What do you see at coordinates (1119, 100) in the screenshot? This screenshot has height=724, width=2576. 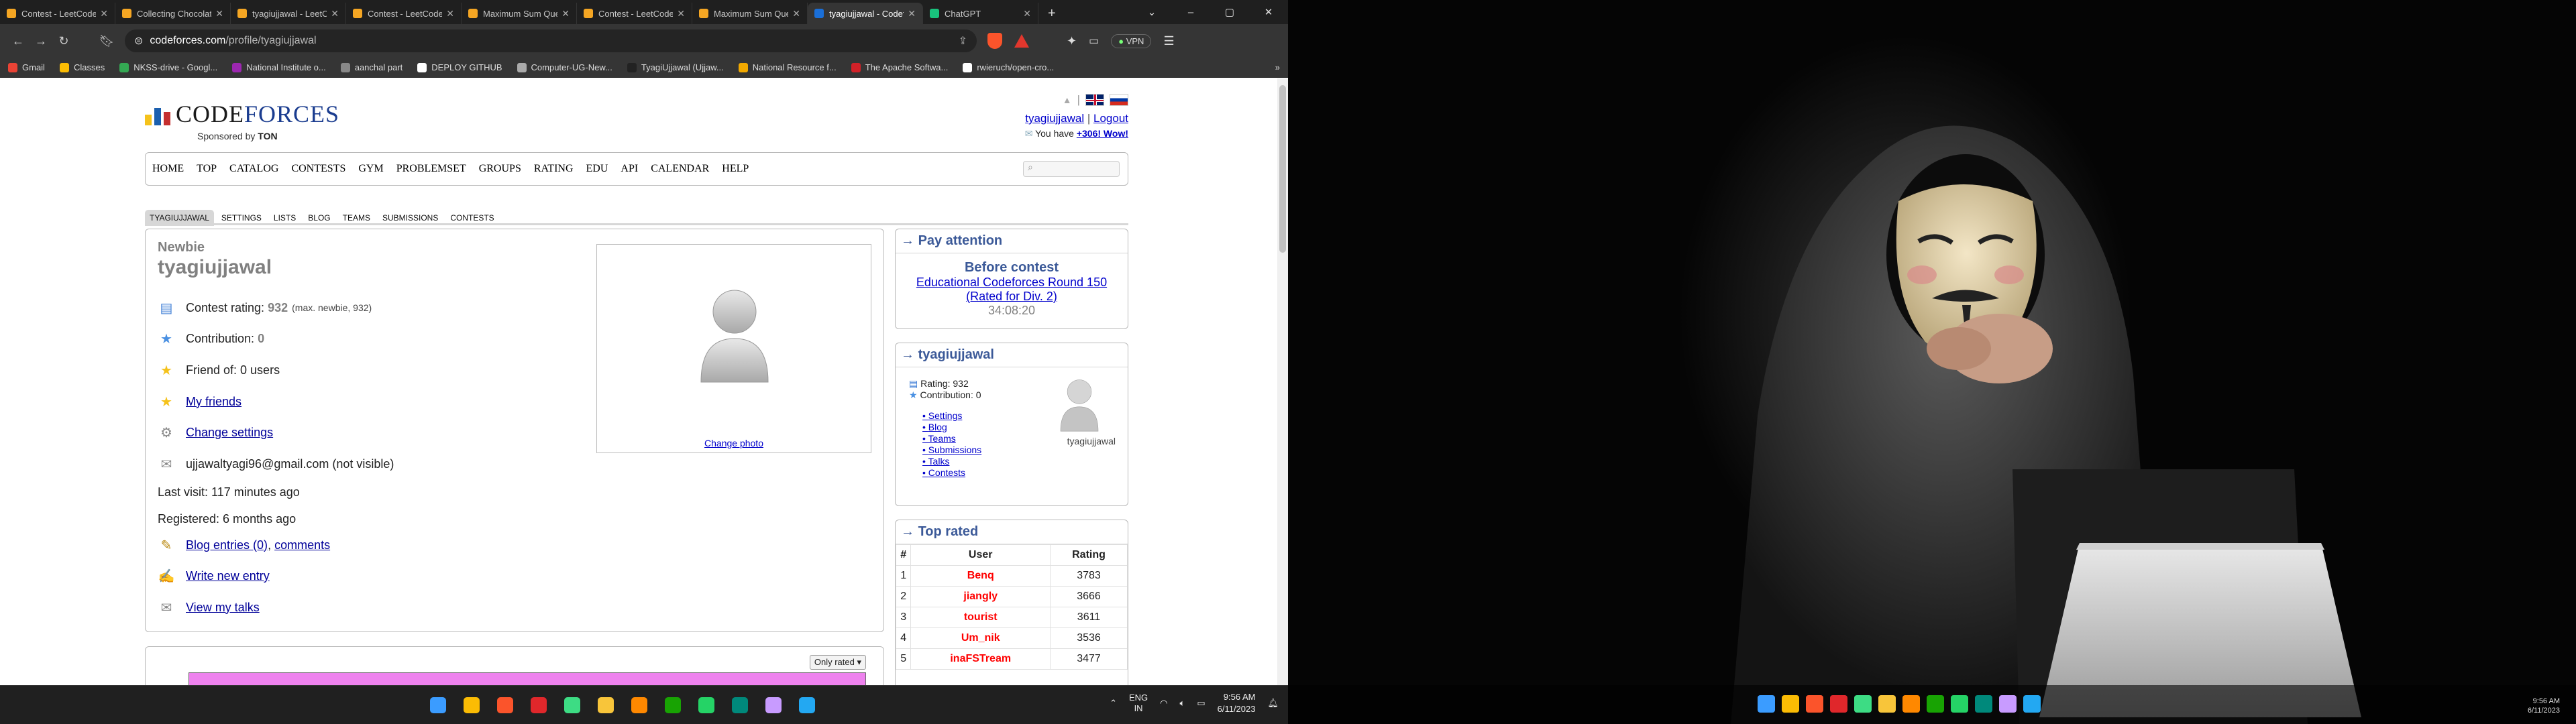 I see `russian-flag-icon` at bounding box center [1119, 100].